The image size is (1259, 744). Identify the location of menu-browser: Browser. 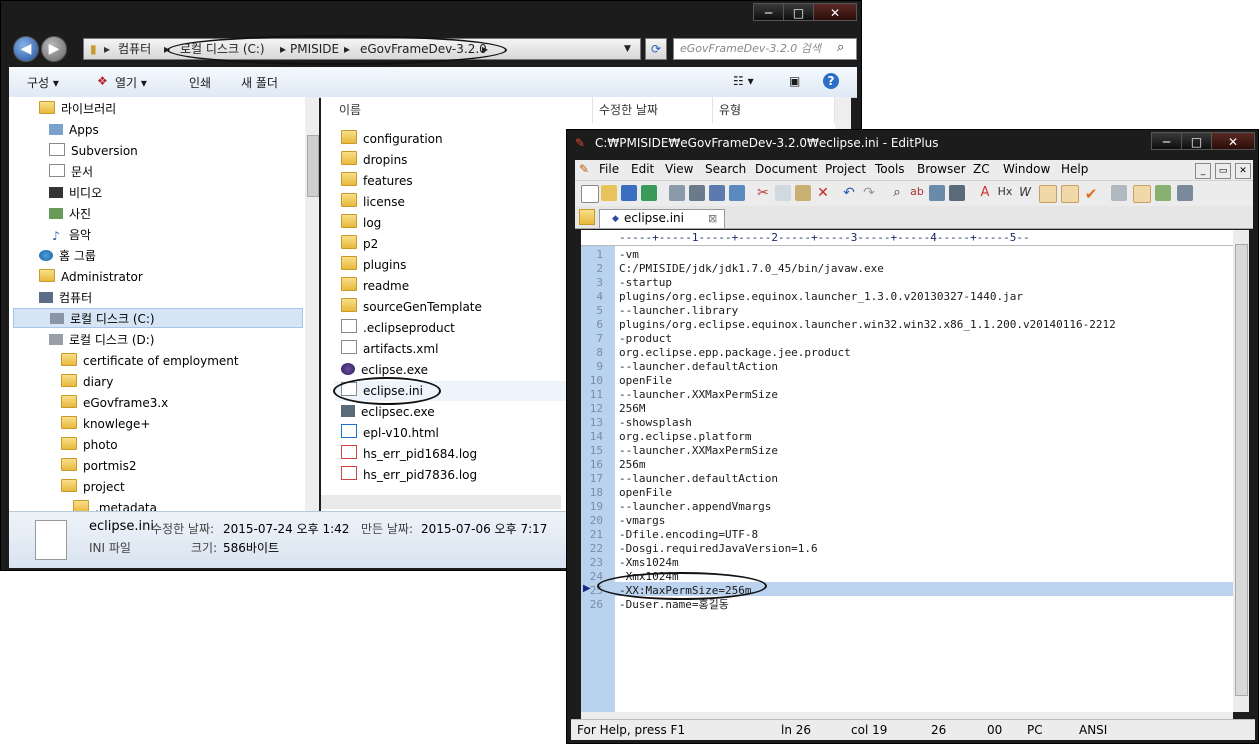
(941, 169).